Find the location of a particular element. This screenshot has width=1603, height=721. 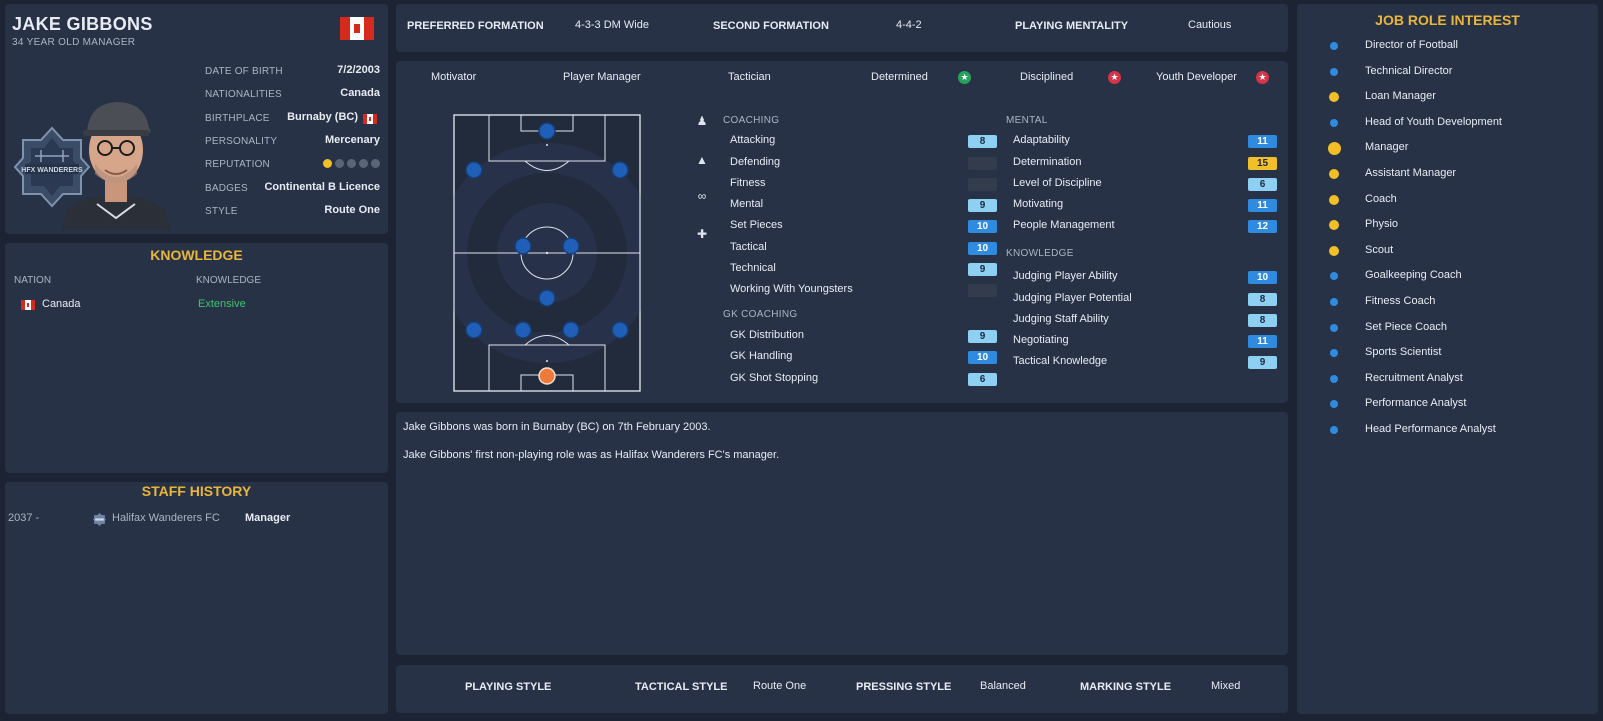

attr-fitness: Fitness is located at coordinates (747, 183).